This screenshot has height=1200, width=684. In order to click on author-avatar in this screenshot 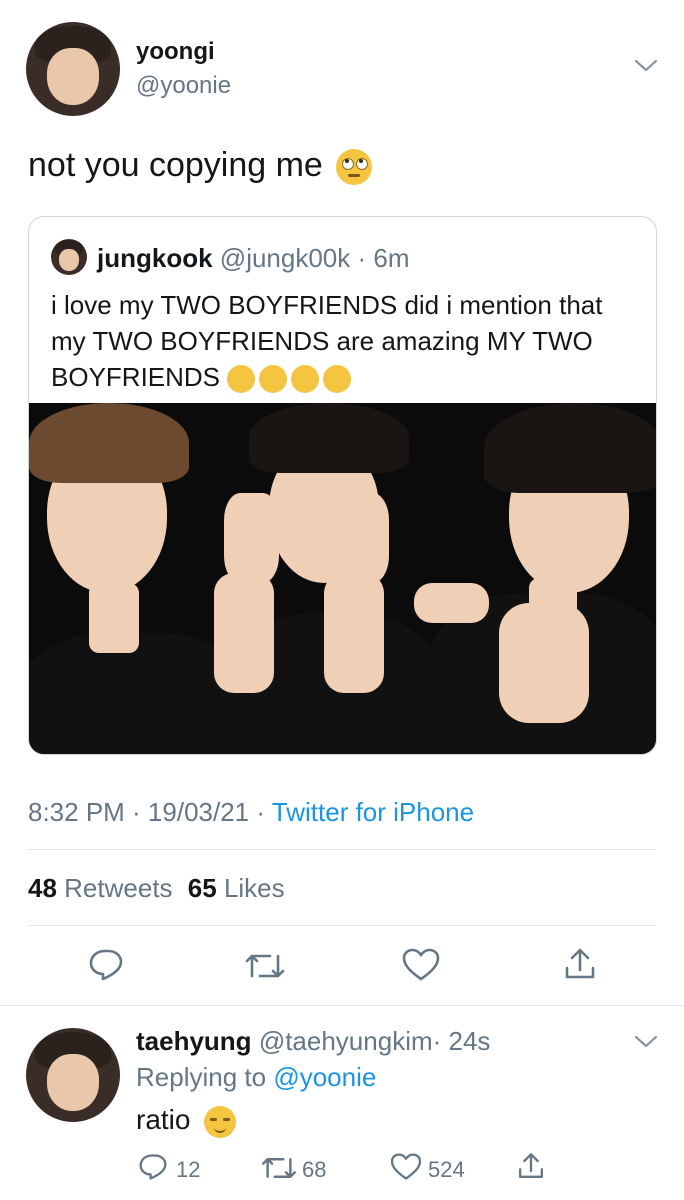, I will do `click(73, 69)`.